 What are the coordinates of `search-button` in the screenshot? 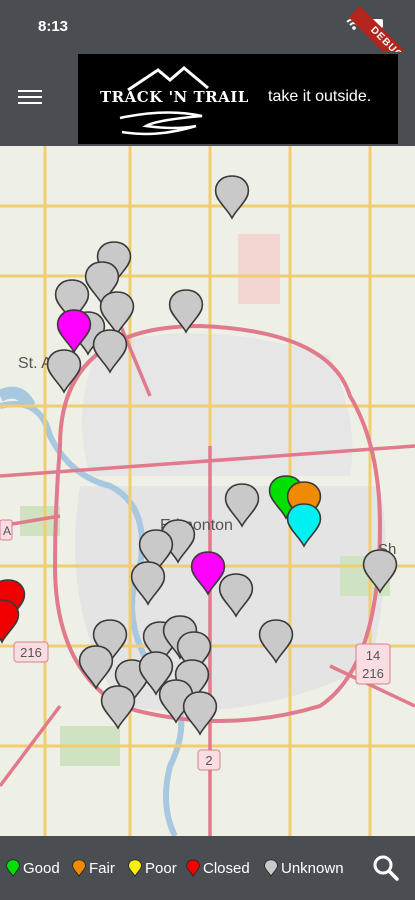 It's located at (386, 868).